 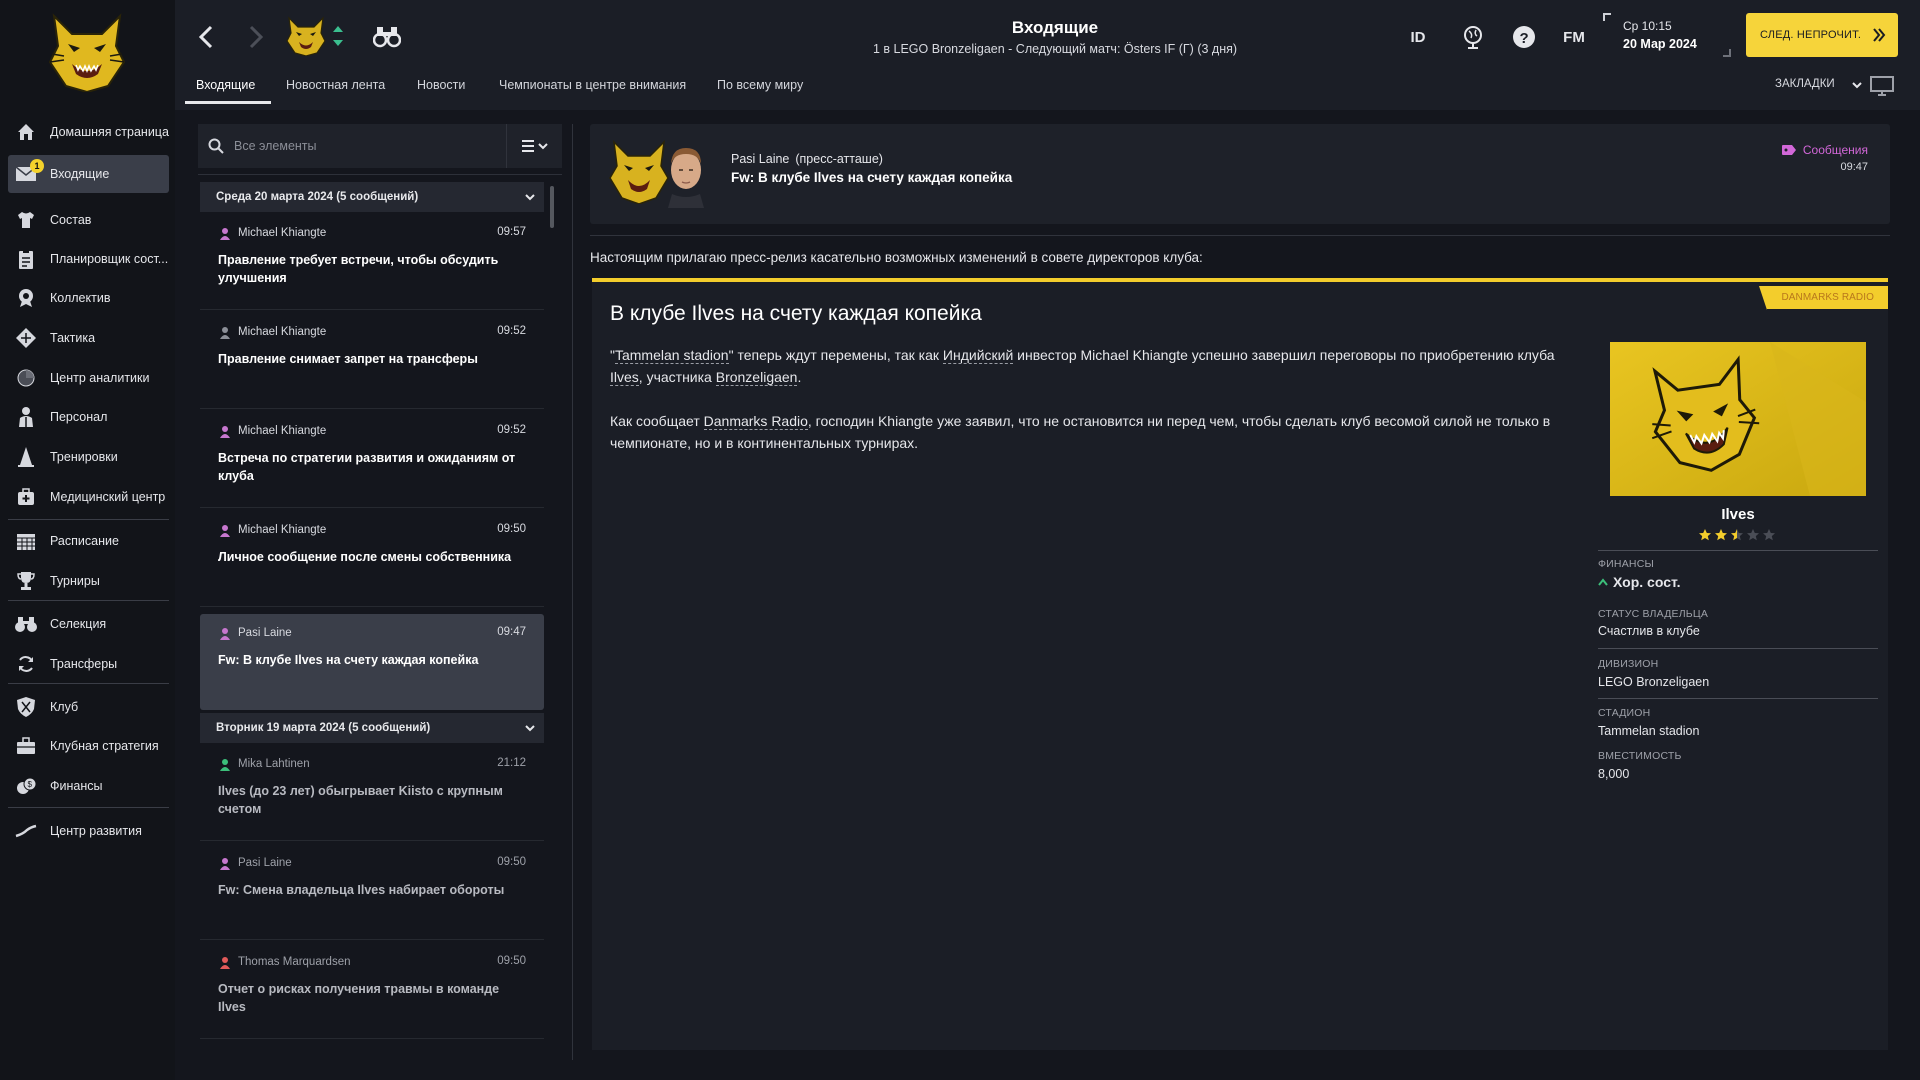 I want to click on league-link: Bronzeligaen, so click(x=756, y=377).